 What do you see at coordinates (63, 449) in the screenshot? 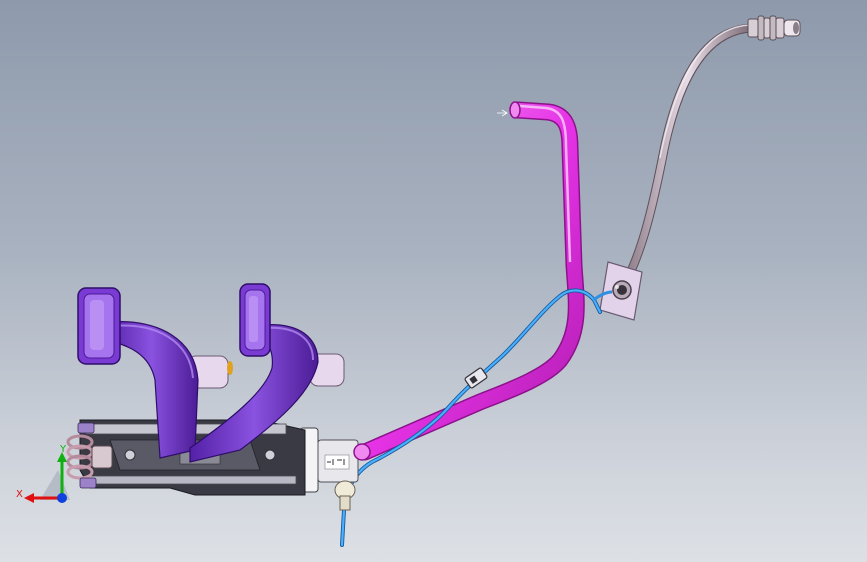
I see `triad-y-label: Y` at bounding box center [63, 449].